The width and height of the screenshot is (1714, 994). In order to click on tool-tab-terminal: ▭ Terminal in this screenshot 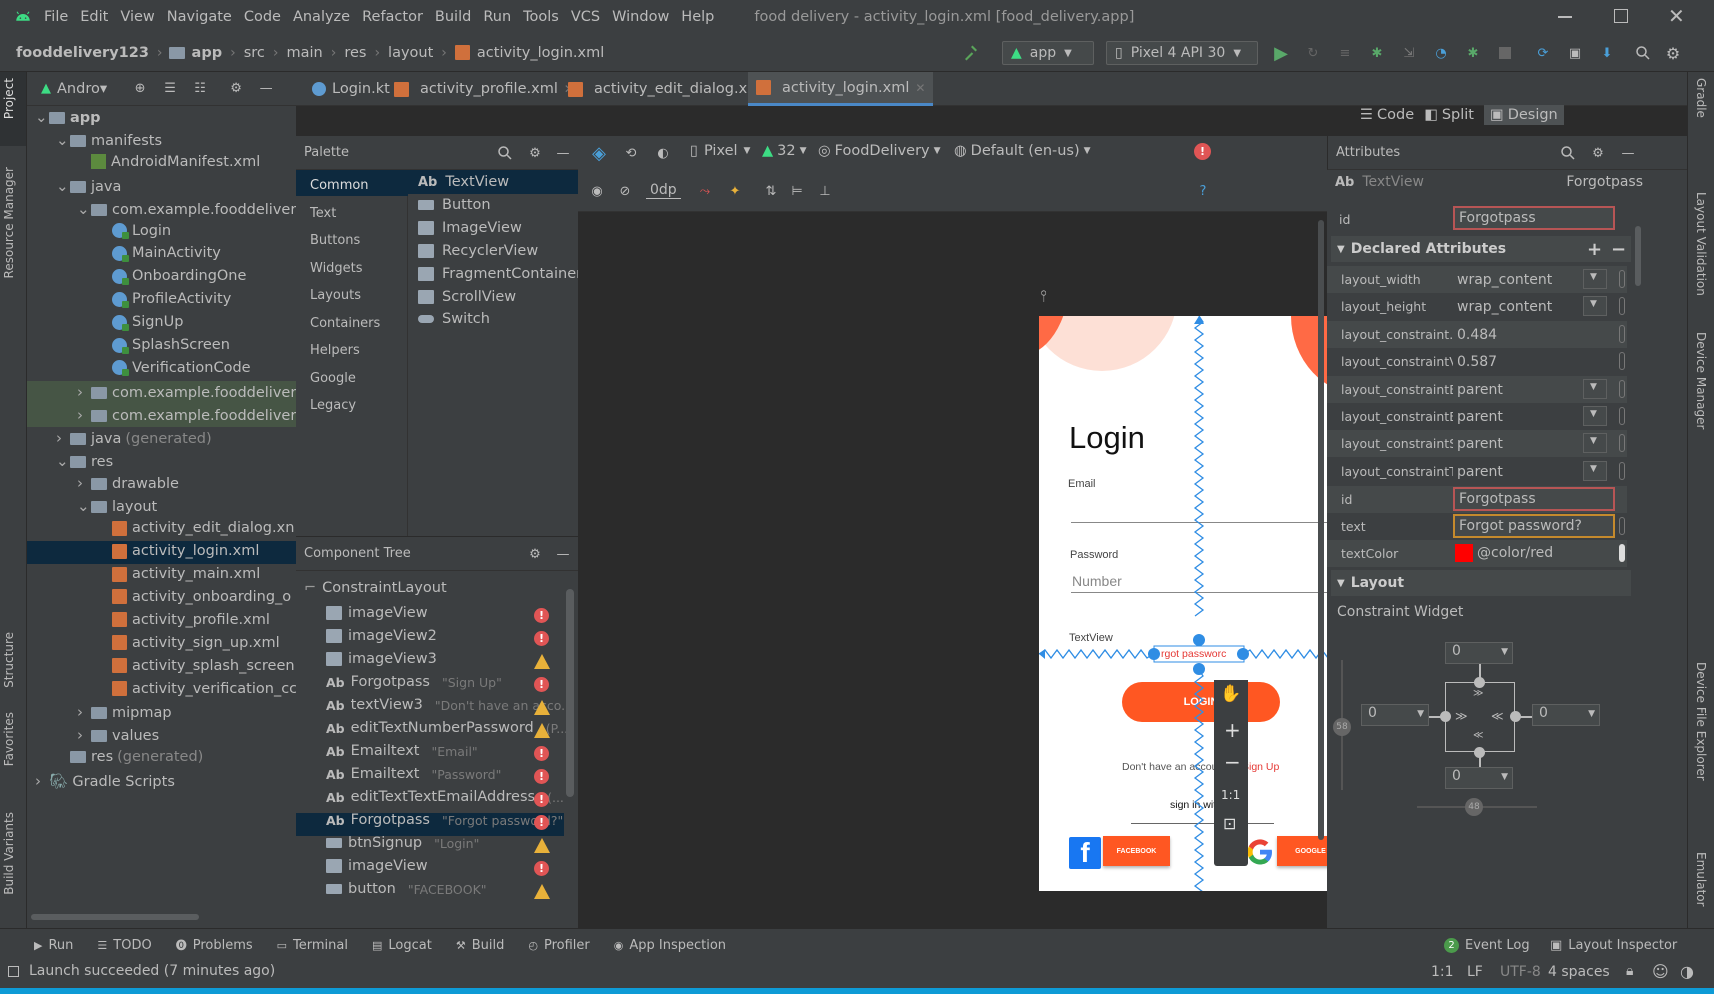, I will do `click(312, 945)`.